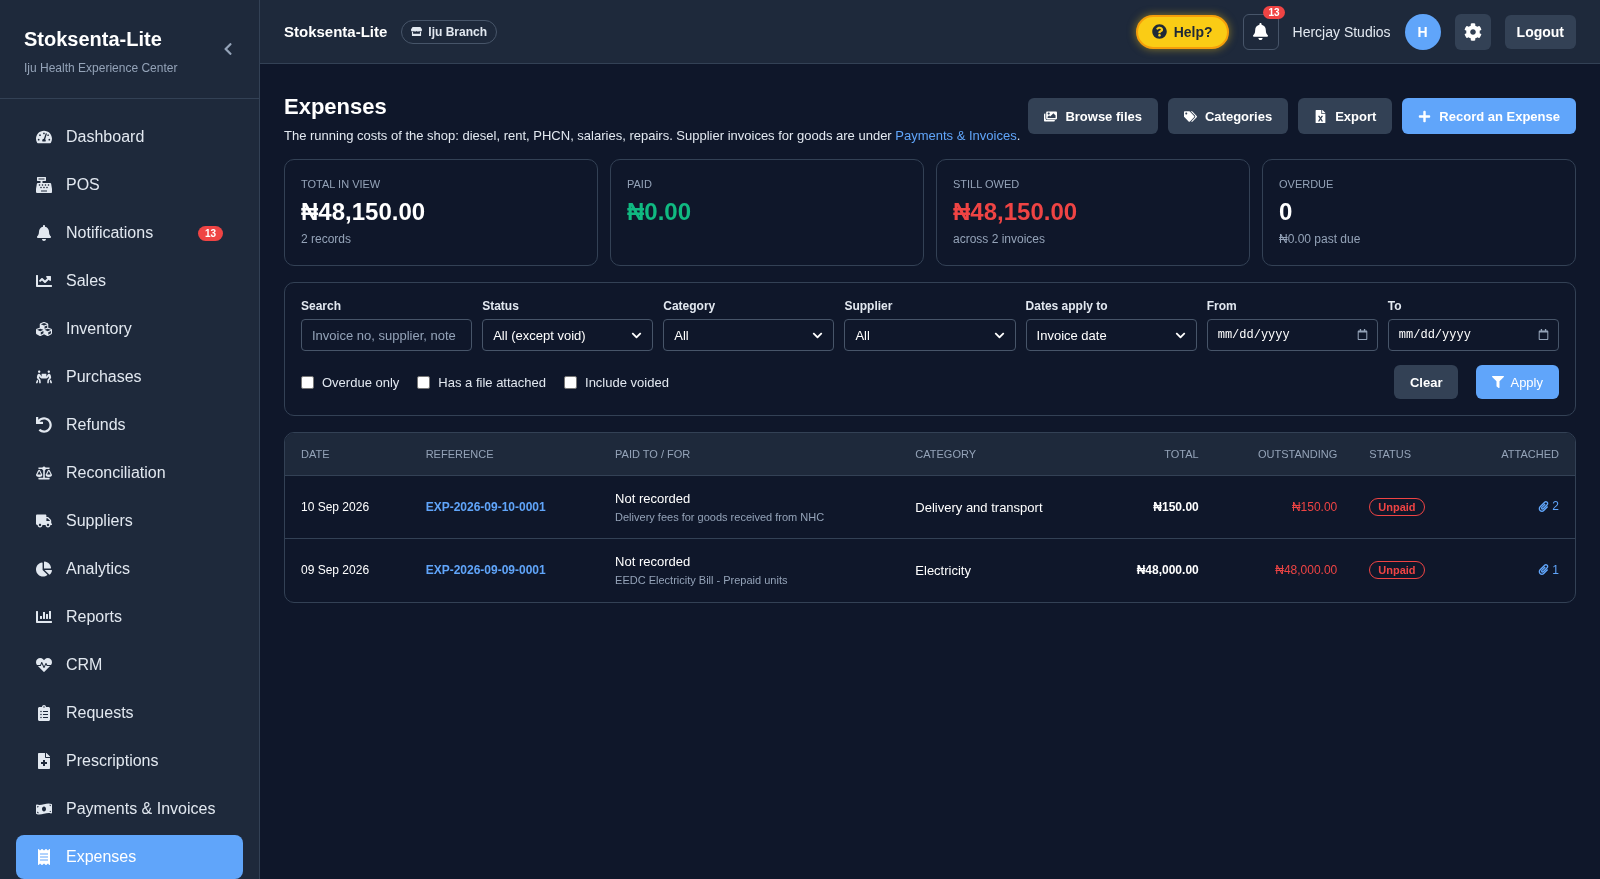  What do you see at coordinates (998, 454) in the screenshot?
I see `column-header: CATEGORY` at bounding box center [998, 454].